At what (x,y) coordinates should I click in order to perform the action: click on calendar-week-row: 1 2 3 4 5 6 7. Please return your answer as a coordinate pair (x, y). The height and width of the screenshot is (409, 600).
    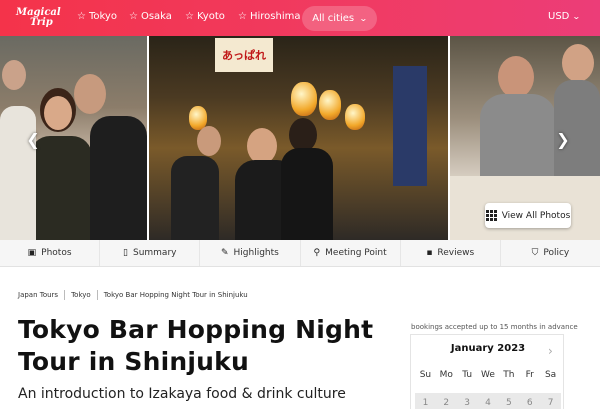
    Looking at the image, I should click on (488, 401).